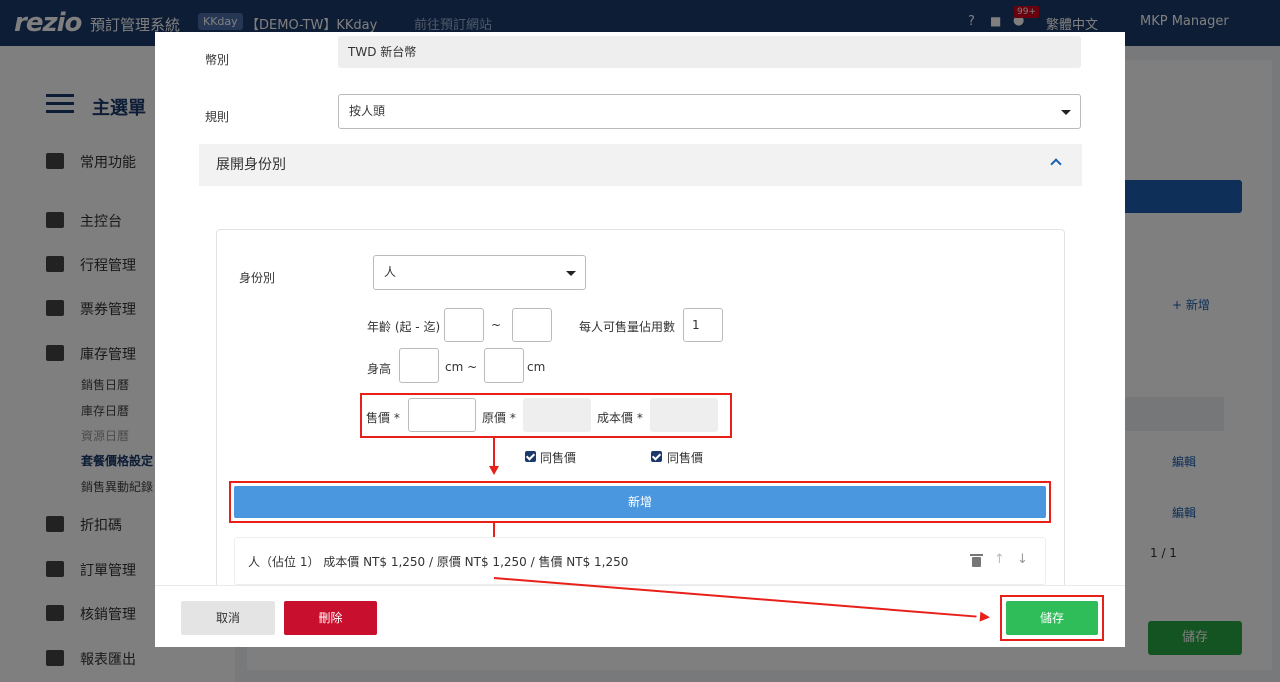 The width and height of the screenshot is (1280, 682). Describe the element at coordinates (383, 418) in the screenshot. I see `sale-price-label: 售價 *` at that location.